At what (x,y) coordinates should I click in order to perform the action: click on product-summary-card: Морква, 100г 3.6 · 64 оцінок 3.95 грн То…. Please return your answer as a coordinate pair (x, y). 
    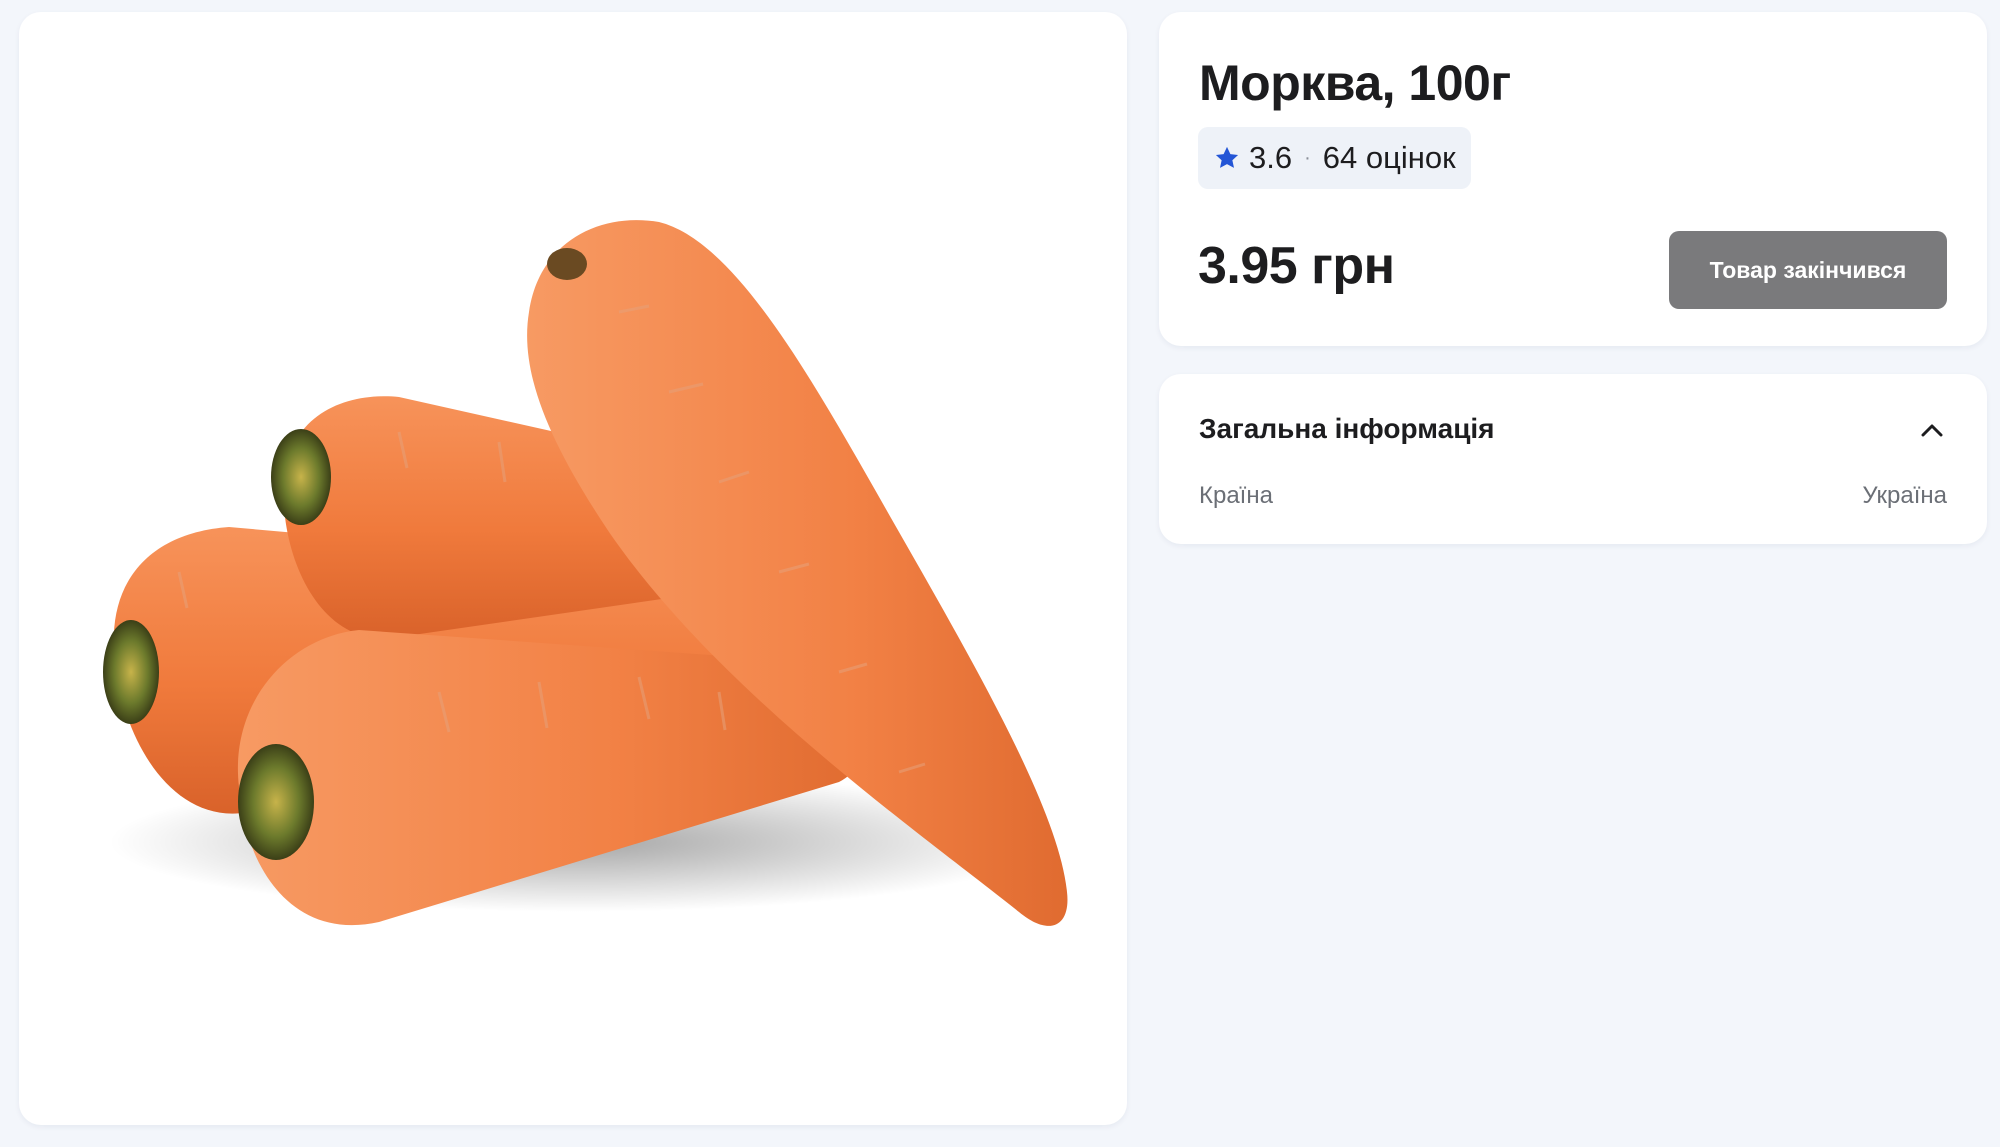
    Looking at the image, I should click on (1573, 179).